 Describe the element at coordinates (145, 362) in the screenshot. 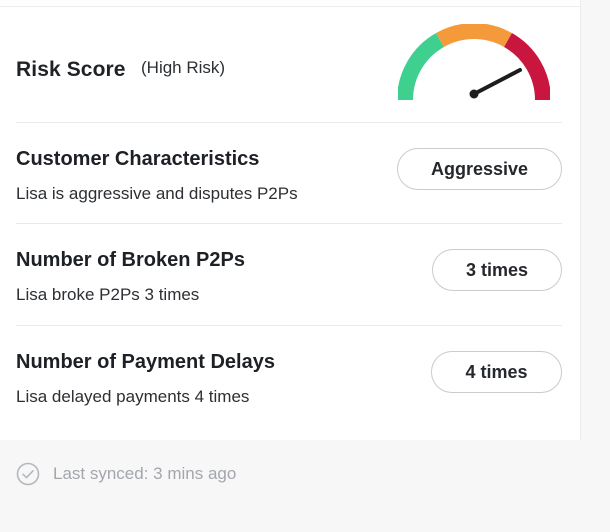

I see `item-title: Number of Payment Delays` at that location.